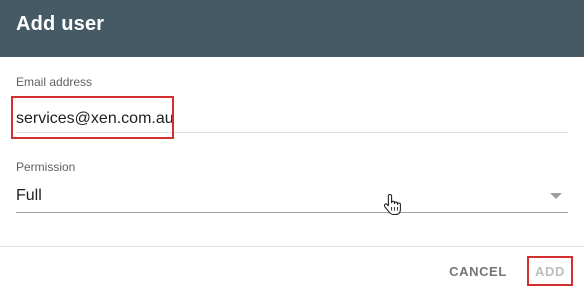 This screenshot has height=289, width=584. What do you see at coordinates (556, 196) in the screenshot?
I see `chevron-down-icon` at bounding box center [556, 196].